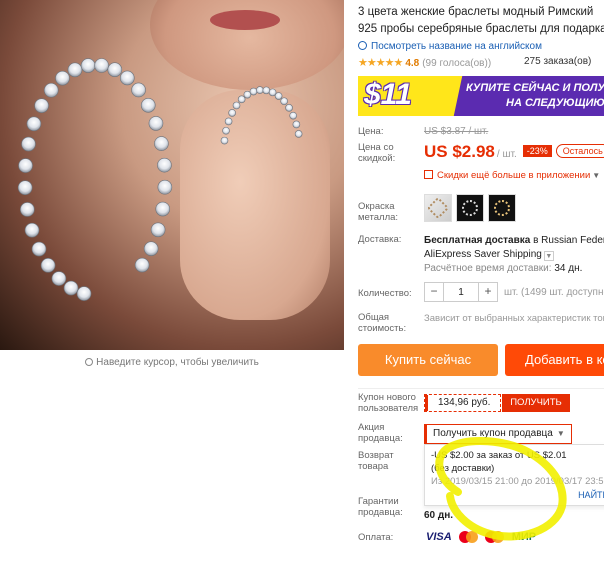 This screenshot has height=577, width=604. Describe the element at coordinates (488, 292) in the screenshot. I see `quantity-plus-button: +` at that location.